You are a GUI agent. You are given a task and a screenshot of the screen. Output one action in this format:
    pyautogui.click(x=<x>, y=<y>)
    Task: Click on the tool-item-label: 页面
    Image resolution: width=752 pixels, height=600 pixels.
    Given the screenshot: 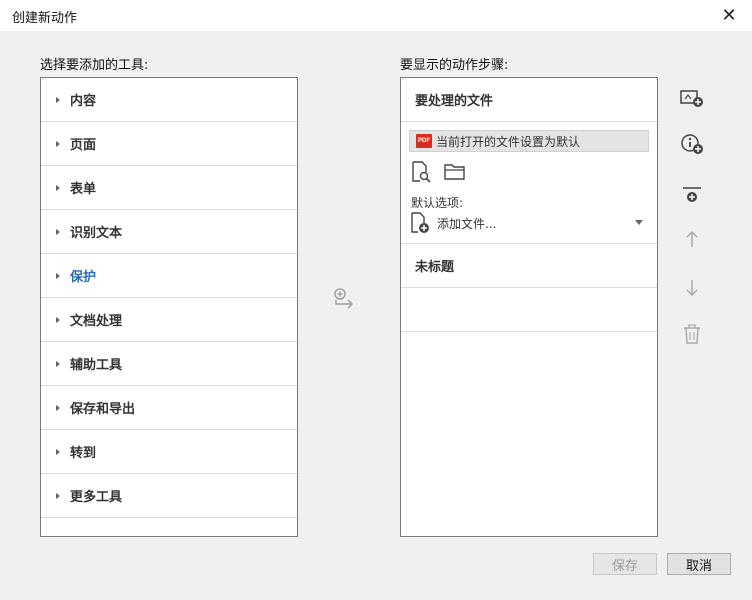 What is the action you would take?
    pyautogui.click(x=83, y=145)
    